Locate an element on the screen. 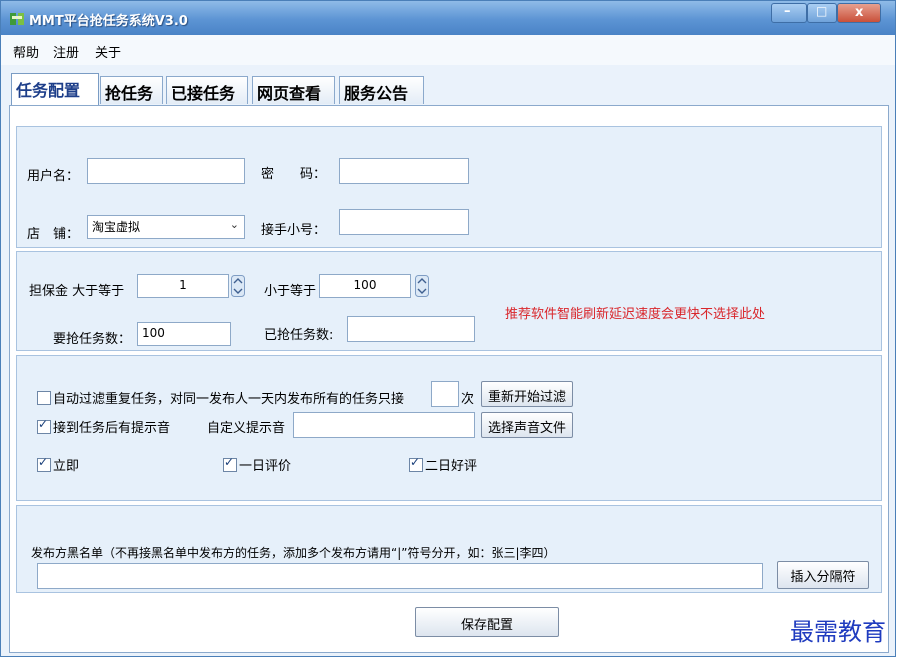 This screenshot has height=657, width=910. watermark-text: 最需教育 is located at coordinates (838, 632).